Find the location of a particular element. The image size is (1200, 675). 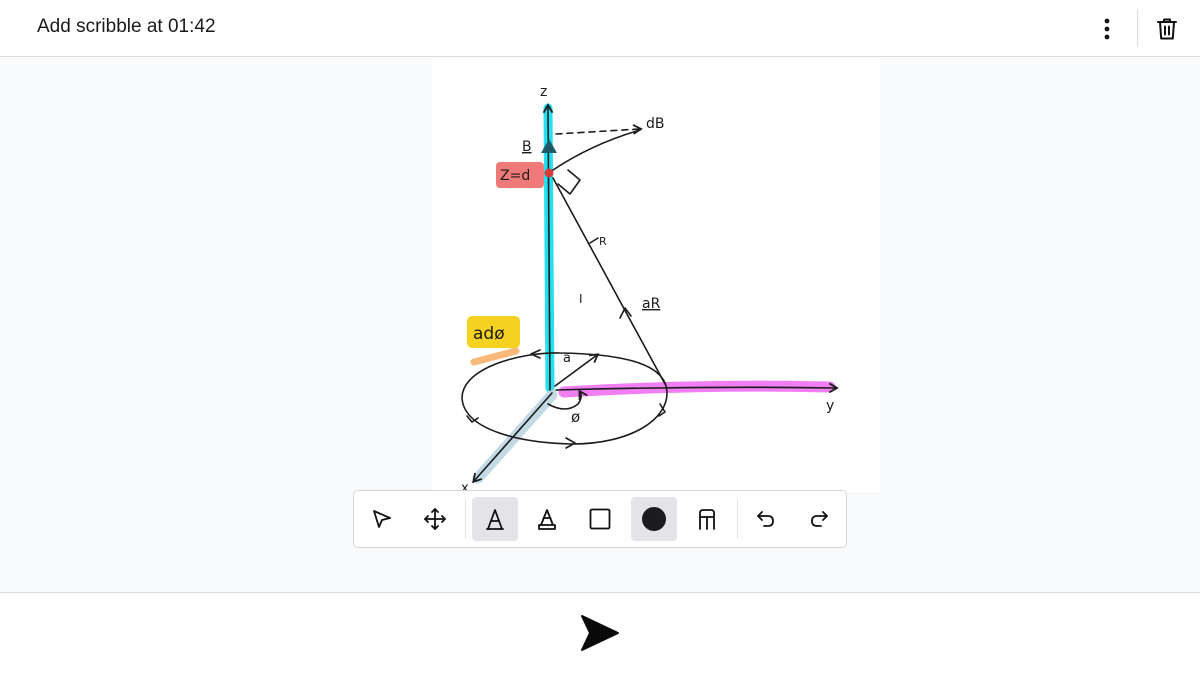

eraser-icon is located at coordinates (707, 519).